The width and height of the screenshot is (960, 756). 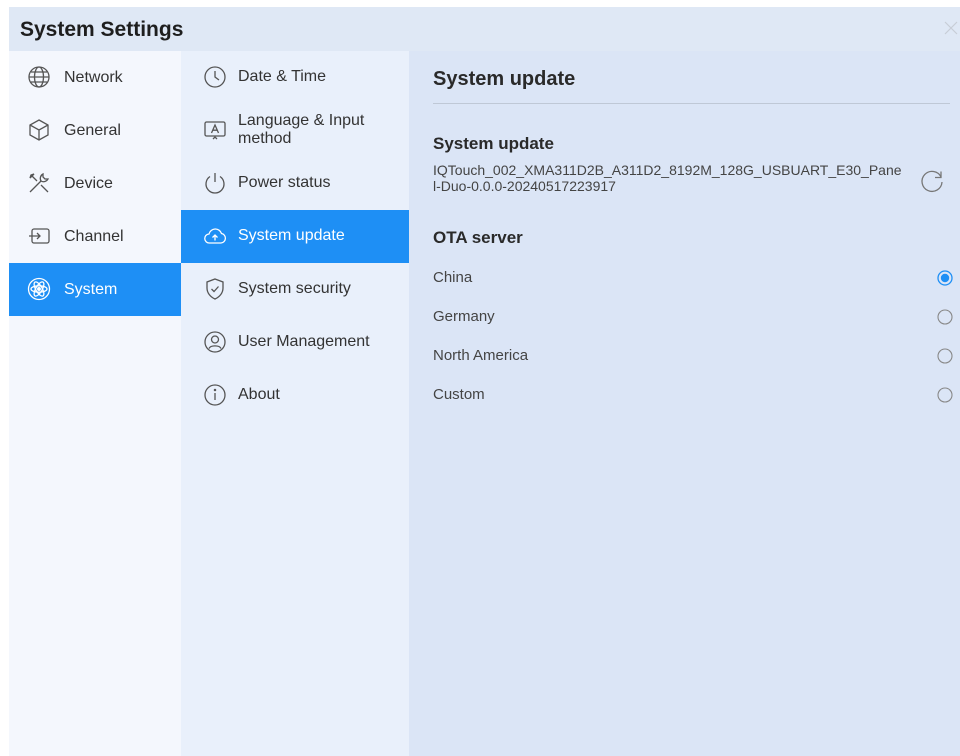 What do you see at coordinates (291, 235) in the screenshot?
I see `submenu-item-label: System update` at bounding box center [291, 235].